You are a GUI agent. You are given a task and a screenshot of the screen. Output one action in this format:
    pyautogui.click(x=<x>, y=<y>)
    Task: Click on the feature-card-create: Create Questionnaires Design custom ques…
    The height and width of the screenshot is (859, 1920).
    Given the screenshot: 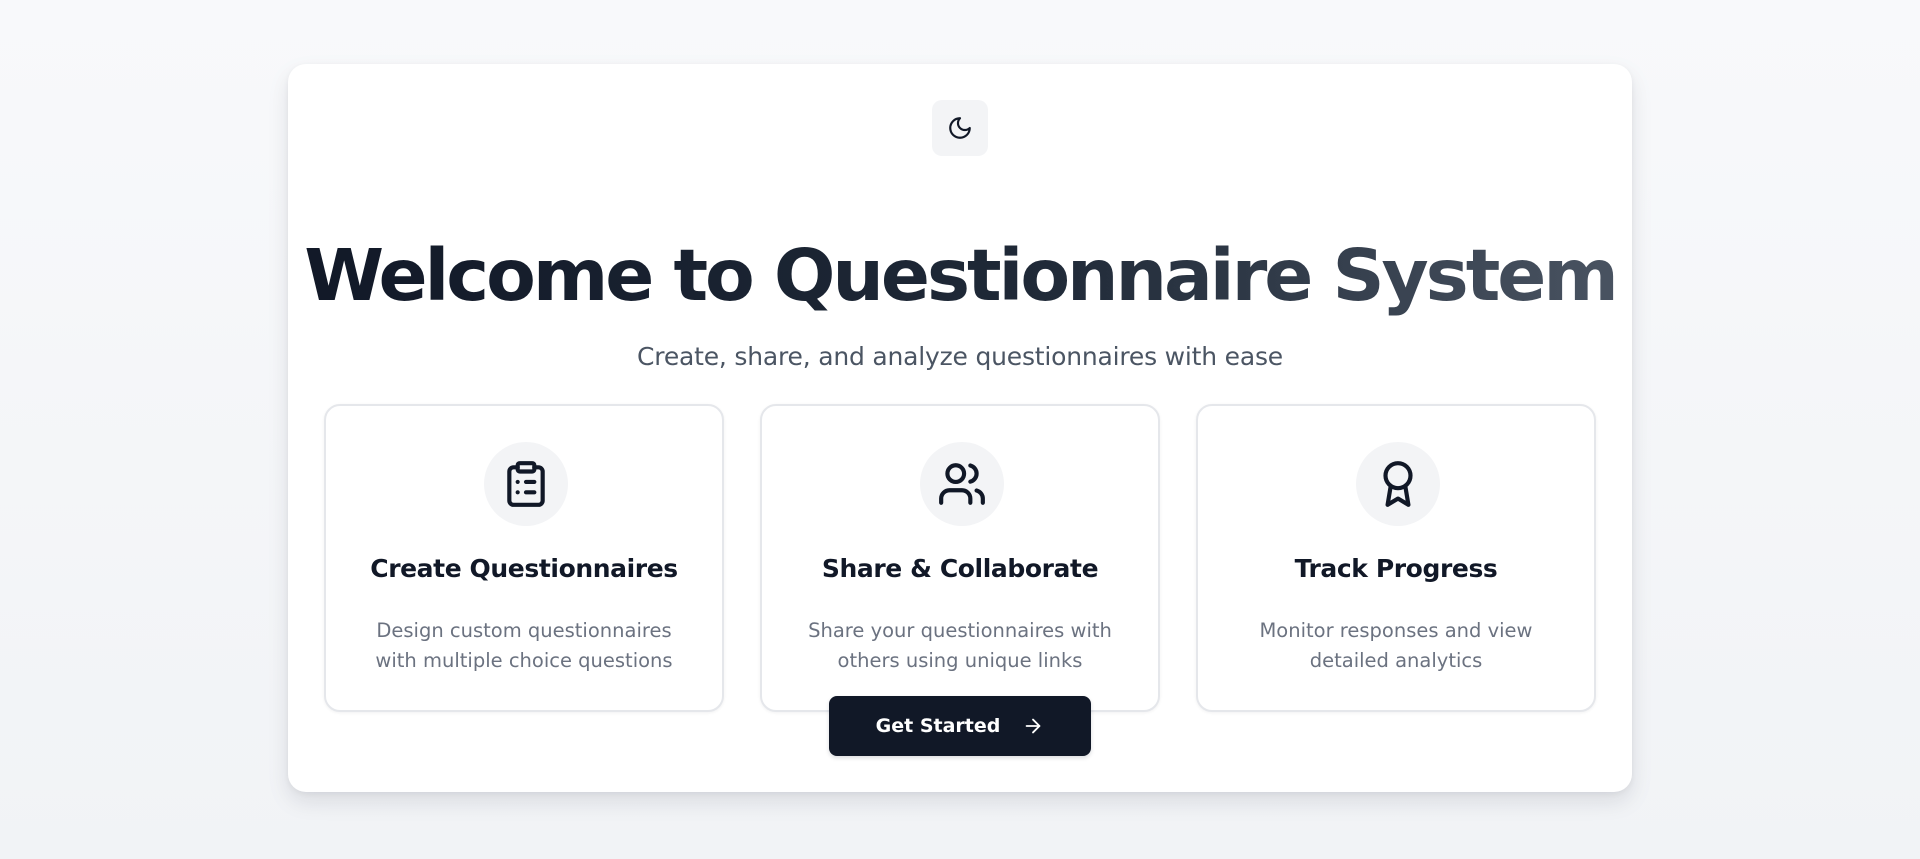 What is the action you would take?
    pyautogui.click(x=524, y=558)
    